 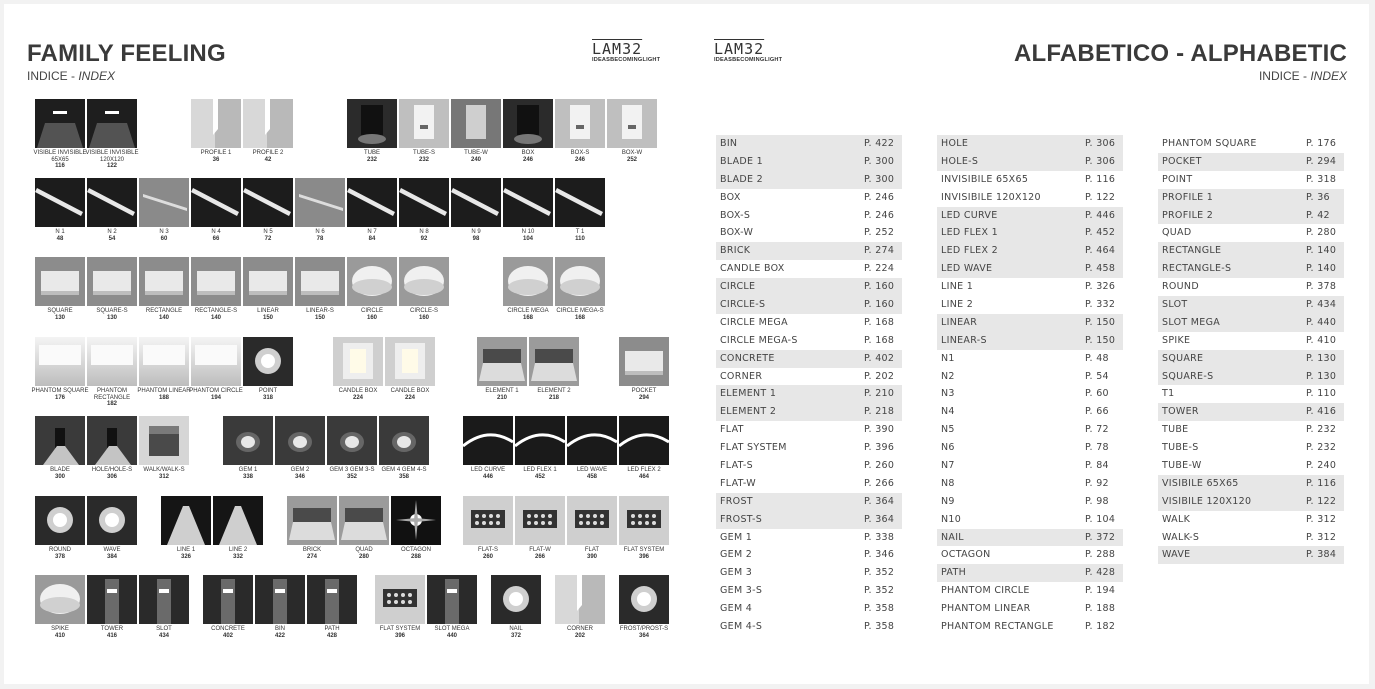 What do you see at coordinates (1251, 180) in the screenshot?
I see `index-entry: POINT P. 318` at bounding box center [1251, 180].